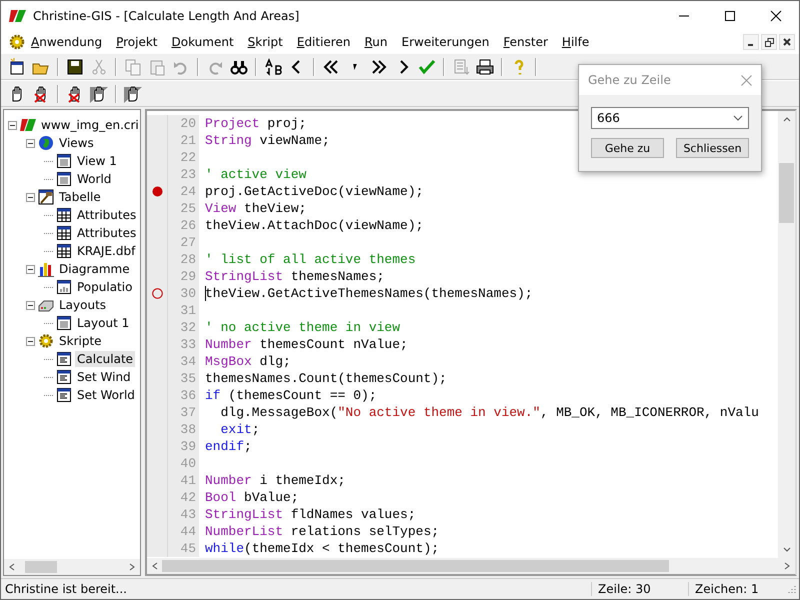 Image resolution: width=800 pixels, height=600 pixels. Describe the element at coordinates (322, 531) in the screenshot. I see `code-line: NumberList relations selTypes;` at that location.